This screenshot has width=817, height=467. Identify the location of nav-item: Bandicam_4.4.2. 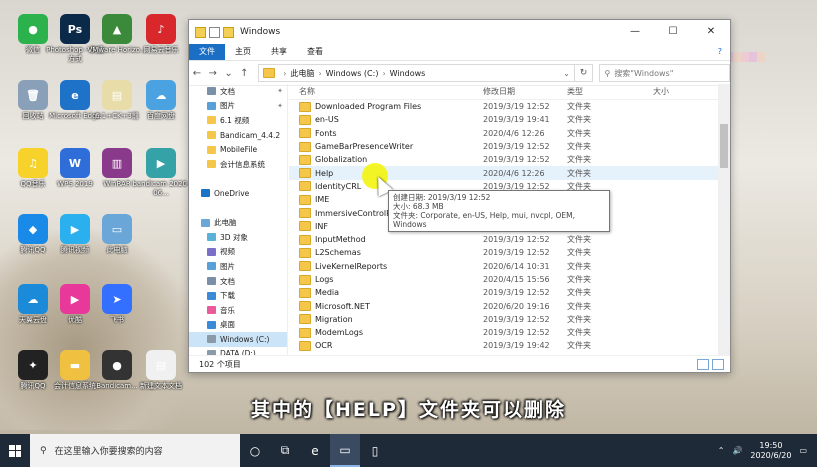
(238, 135).